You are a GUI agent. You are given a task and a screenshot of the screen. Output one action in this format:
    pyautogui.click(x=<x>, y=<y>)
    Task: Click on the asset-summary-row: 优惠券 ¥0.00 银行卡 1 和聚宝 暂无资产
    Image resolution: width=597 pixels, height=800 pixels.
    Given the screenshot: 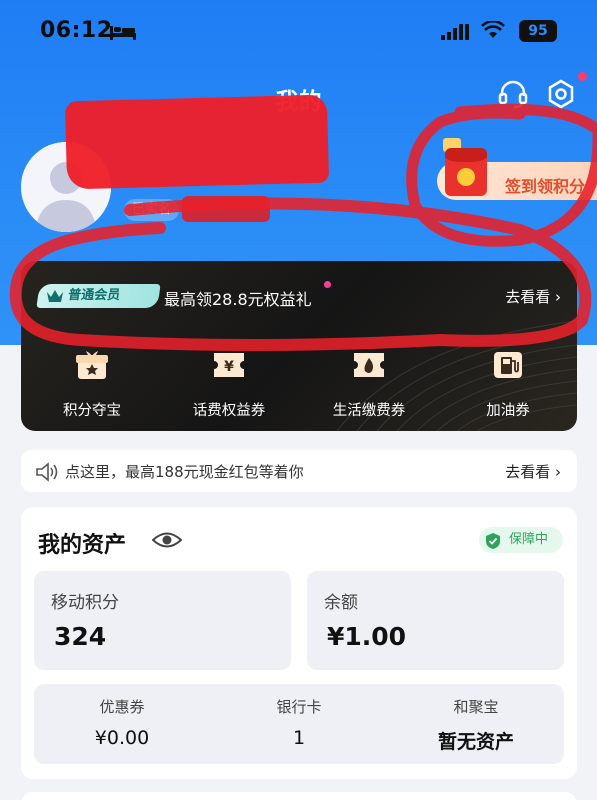 What is the action you would take?
    pyautogui.click(x=299, y=724)
    